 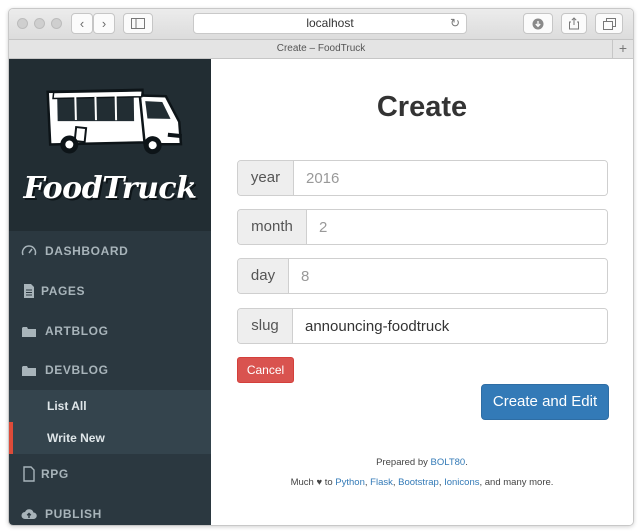 I want to click on tab-bar: Create – FoodTruck +, so click(x=321, y=49).